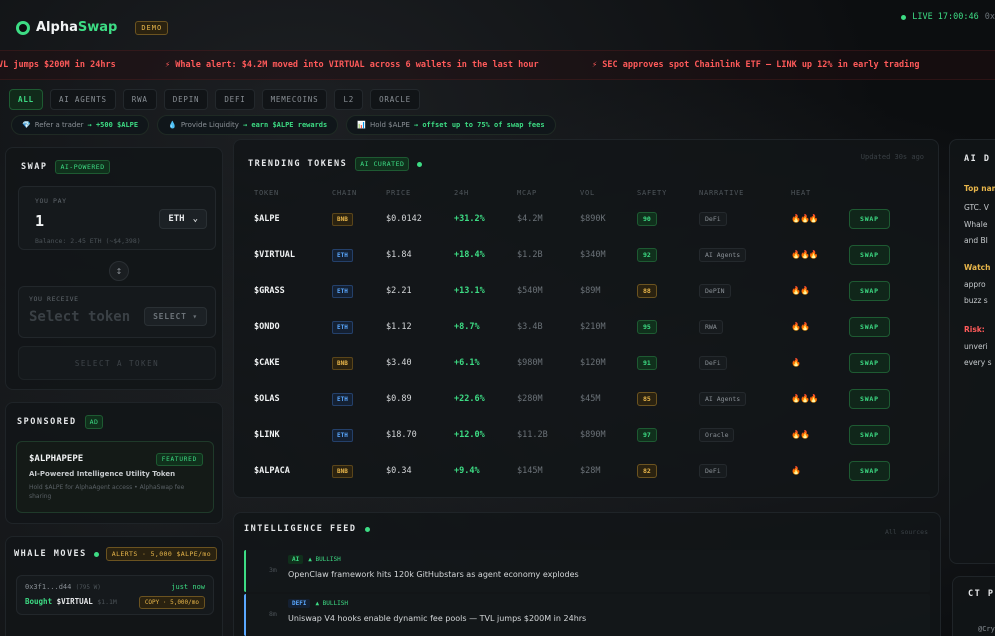  What do you see at coordinates (324, 559) in the screenshot?
I see `sentiment-label: ▲ BULLISH` at bounding box center [324, 559].